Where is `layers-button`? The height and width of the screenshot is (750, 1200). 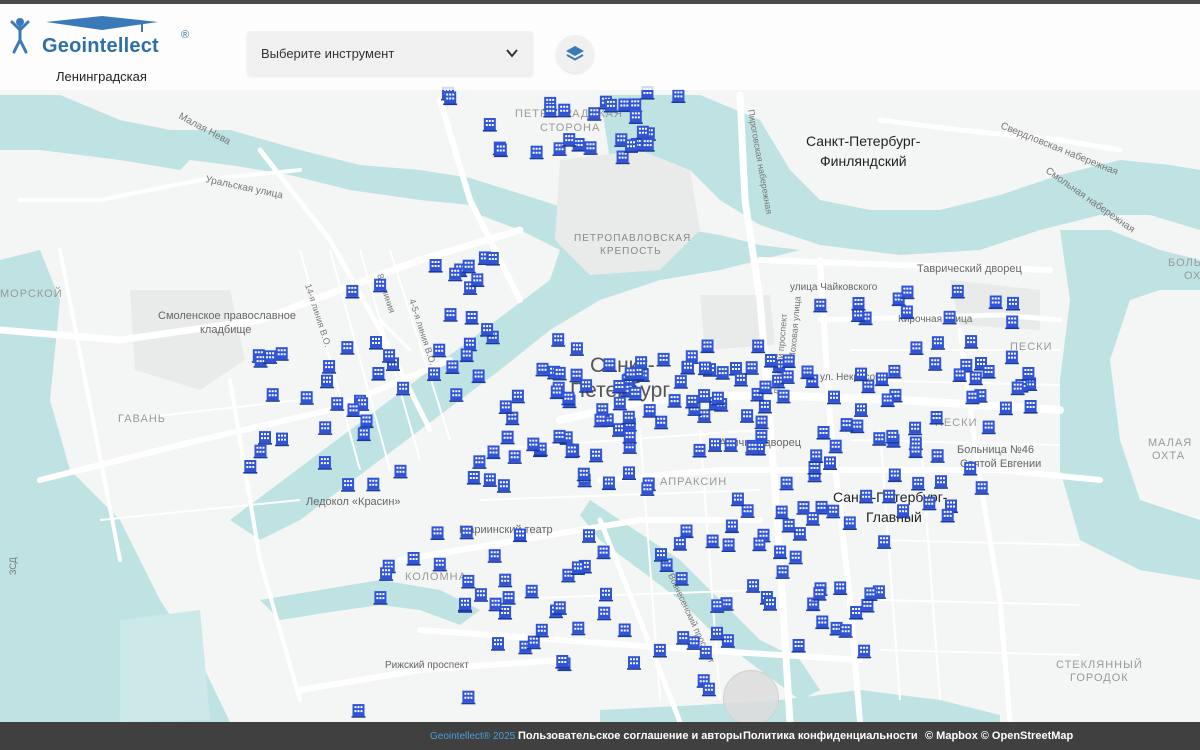 layers-button is located at coordinates (575, 54).